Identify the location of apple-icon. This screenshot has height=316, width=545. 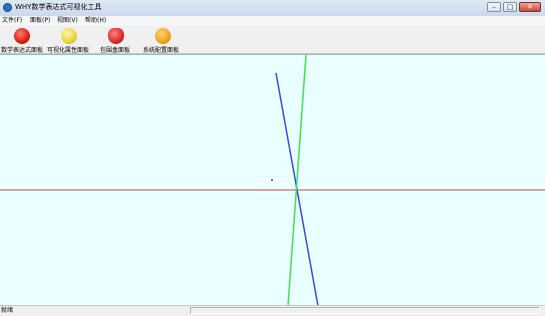
(22, 36).